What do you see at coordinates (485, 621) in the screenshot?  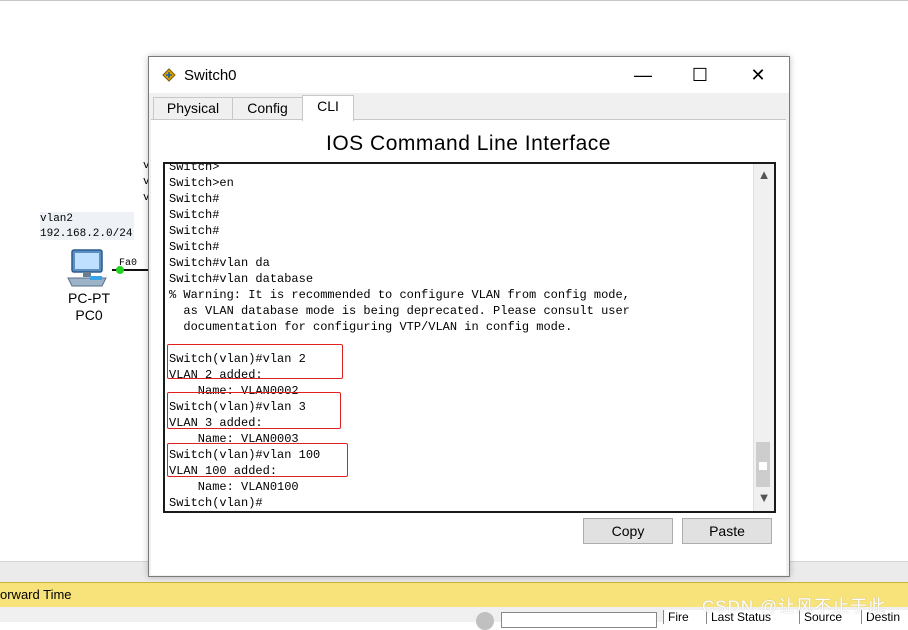 I see `scenario-icon` at bounding box center [485, 621].